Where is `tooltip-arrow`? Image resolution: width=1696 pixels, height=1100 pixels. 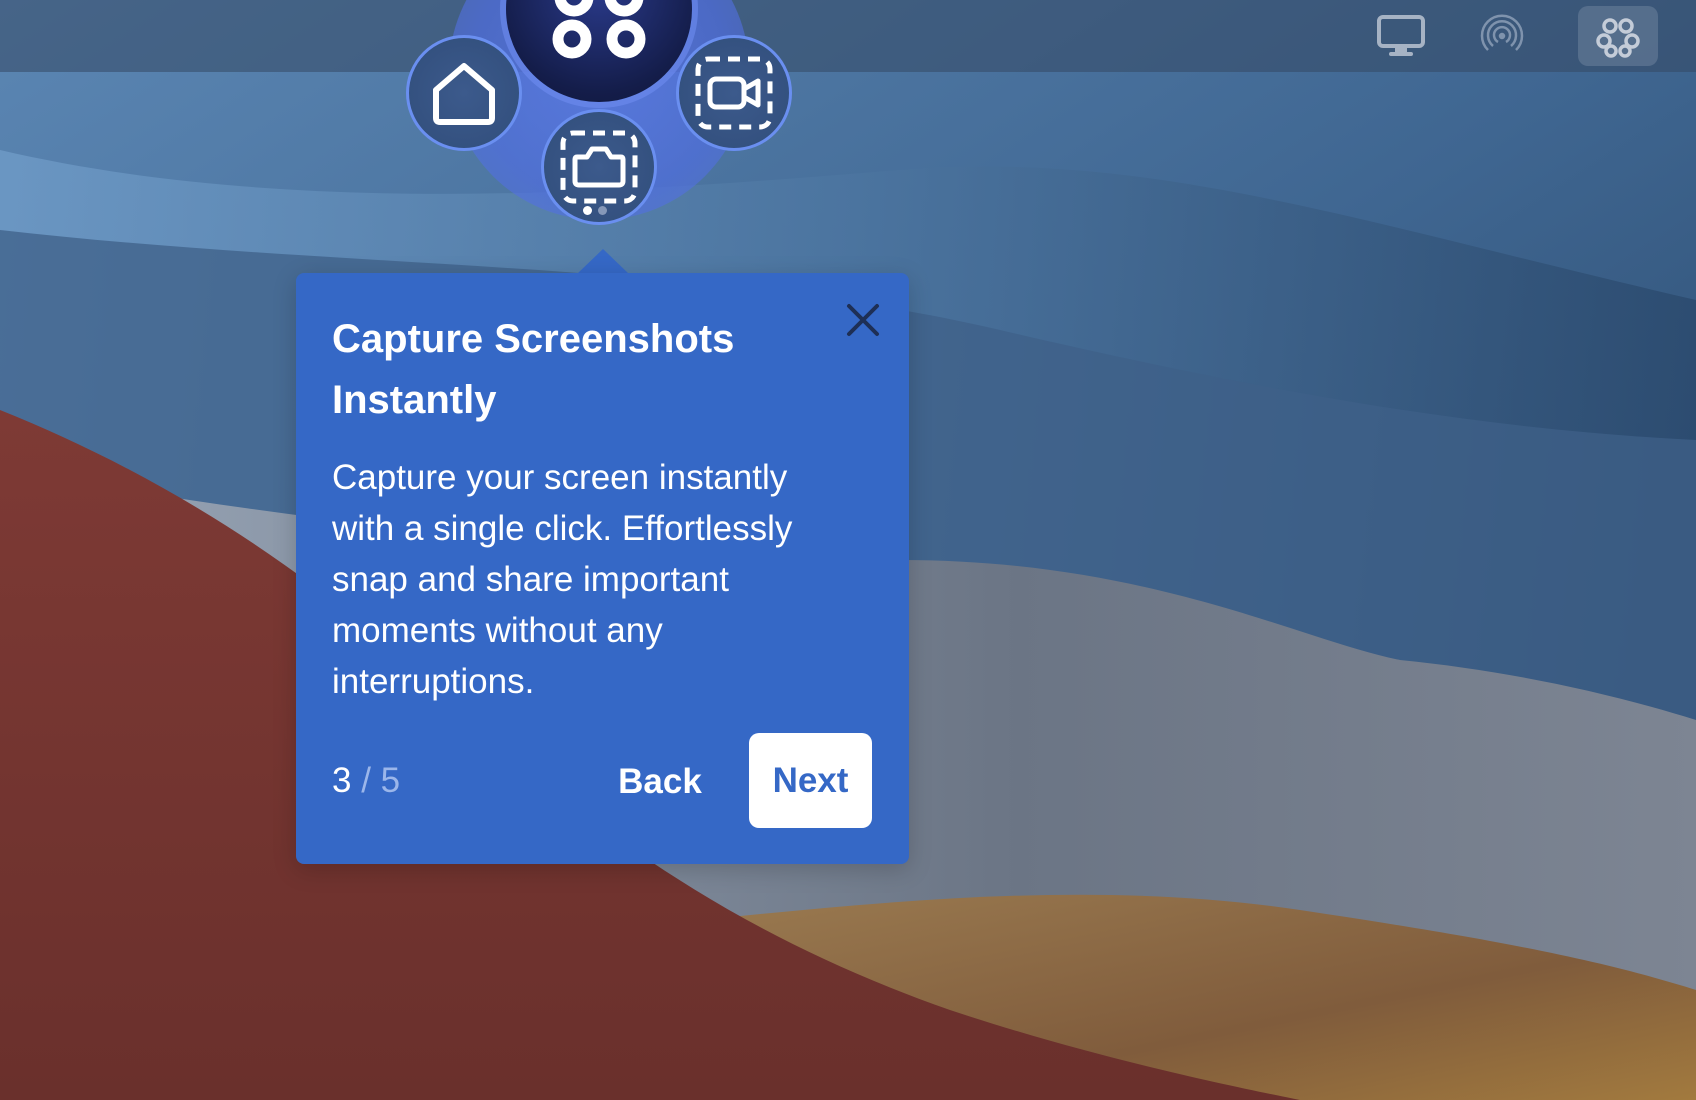 tooltip-arrow is located at coordinates (603, 261).